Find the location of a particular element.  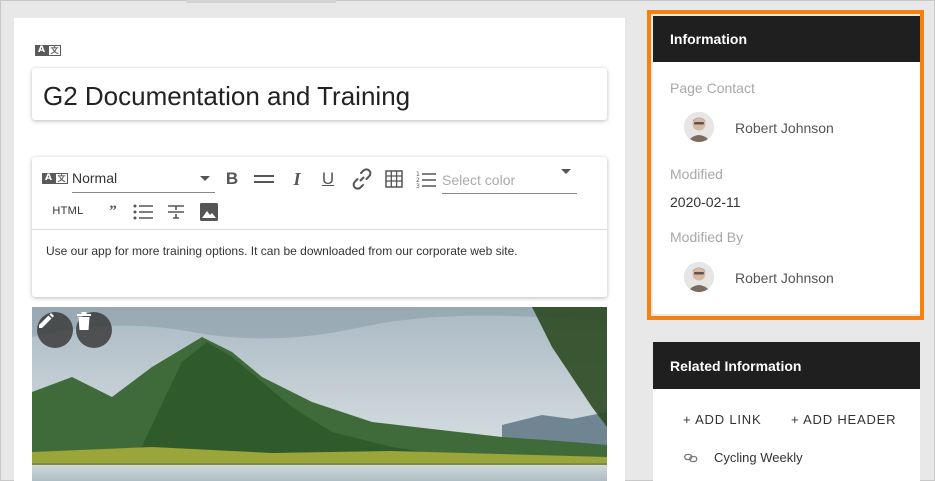

unordered-list-icon is located at coordinates (143, 212).